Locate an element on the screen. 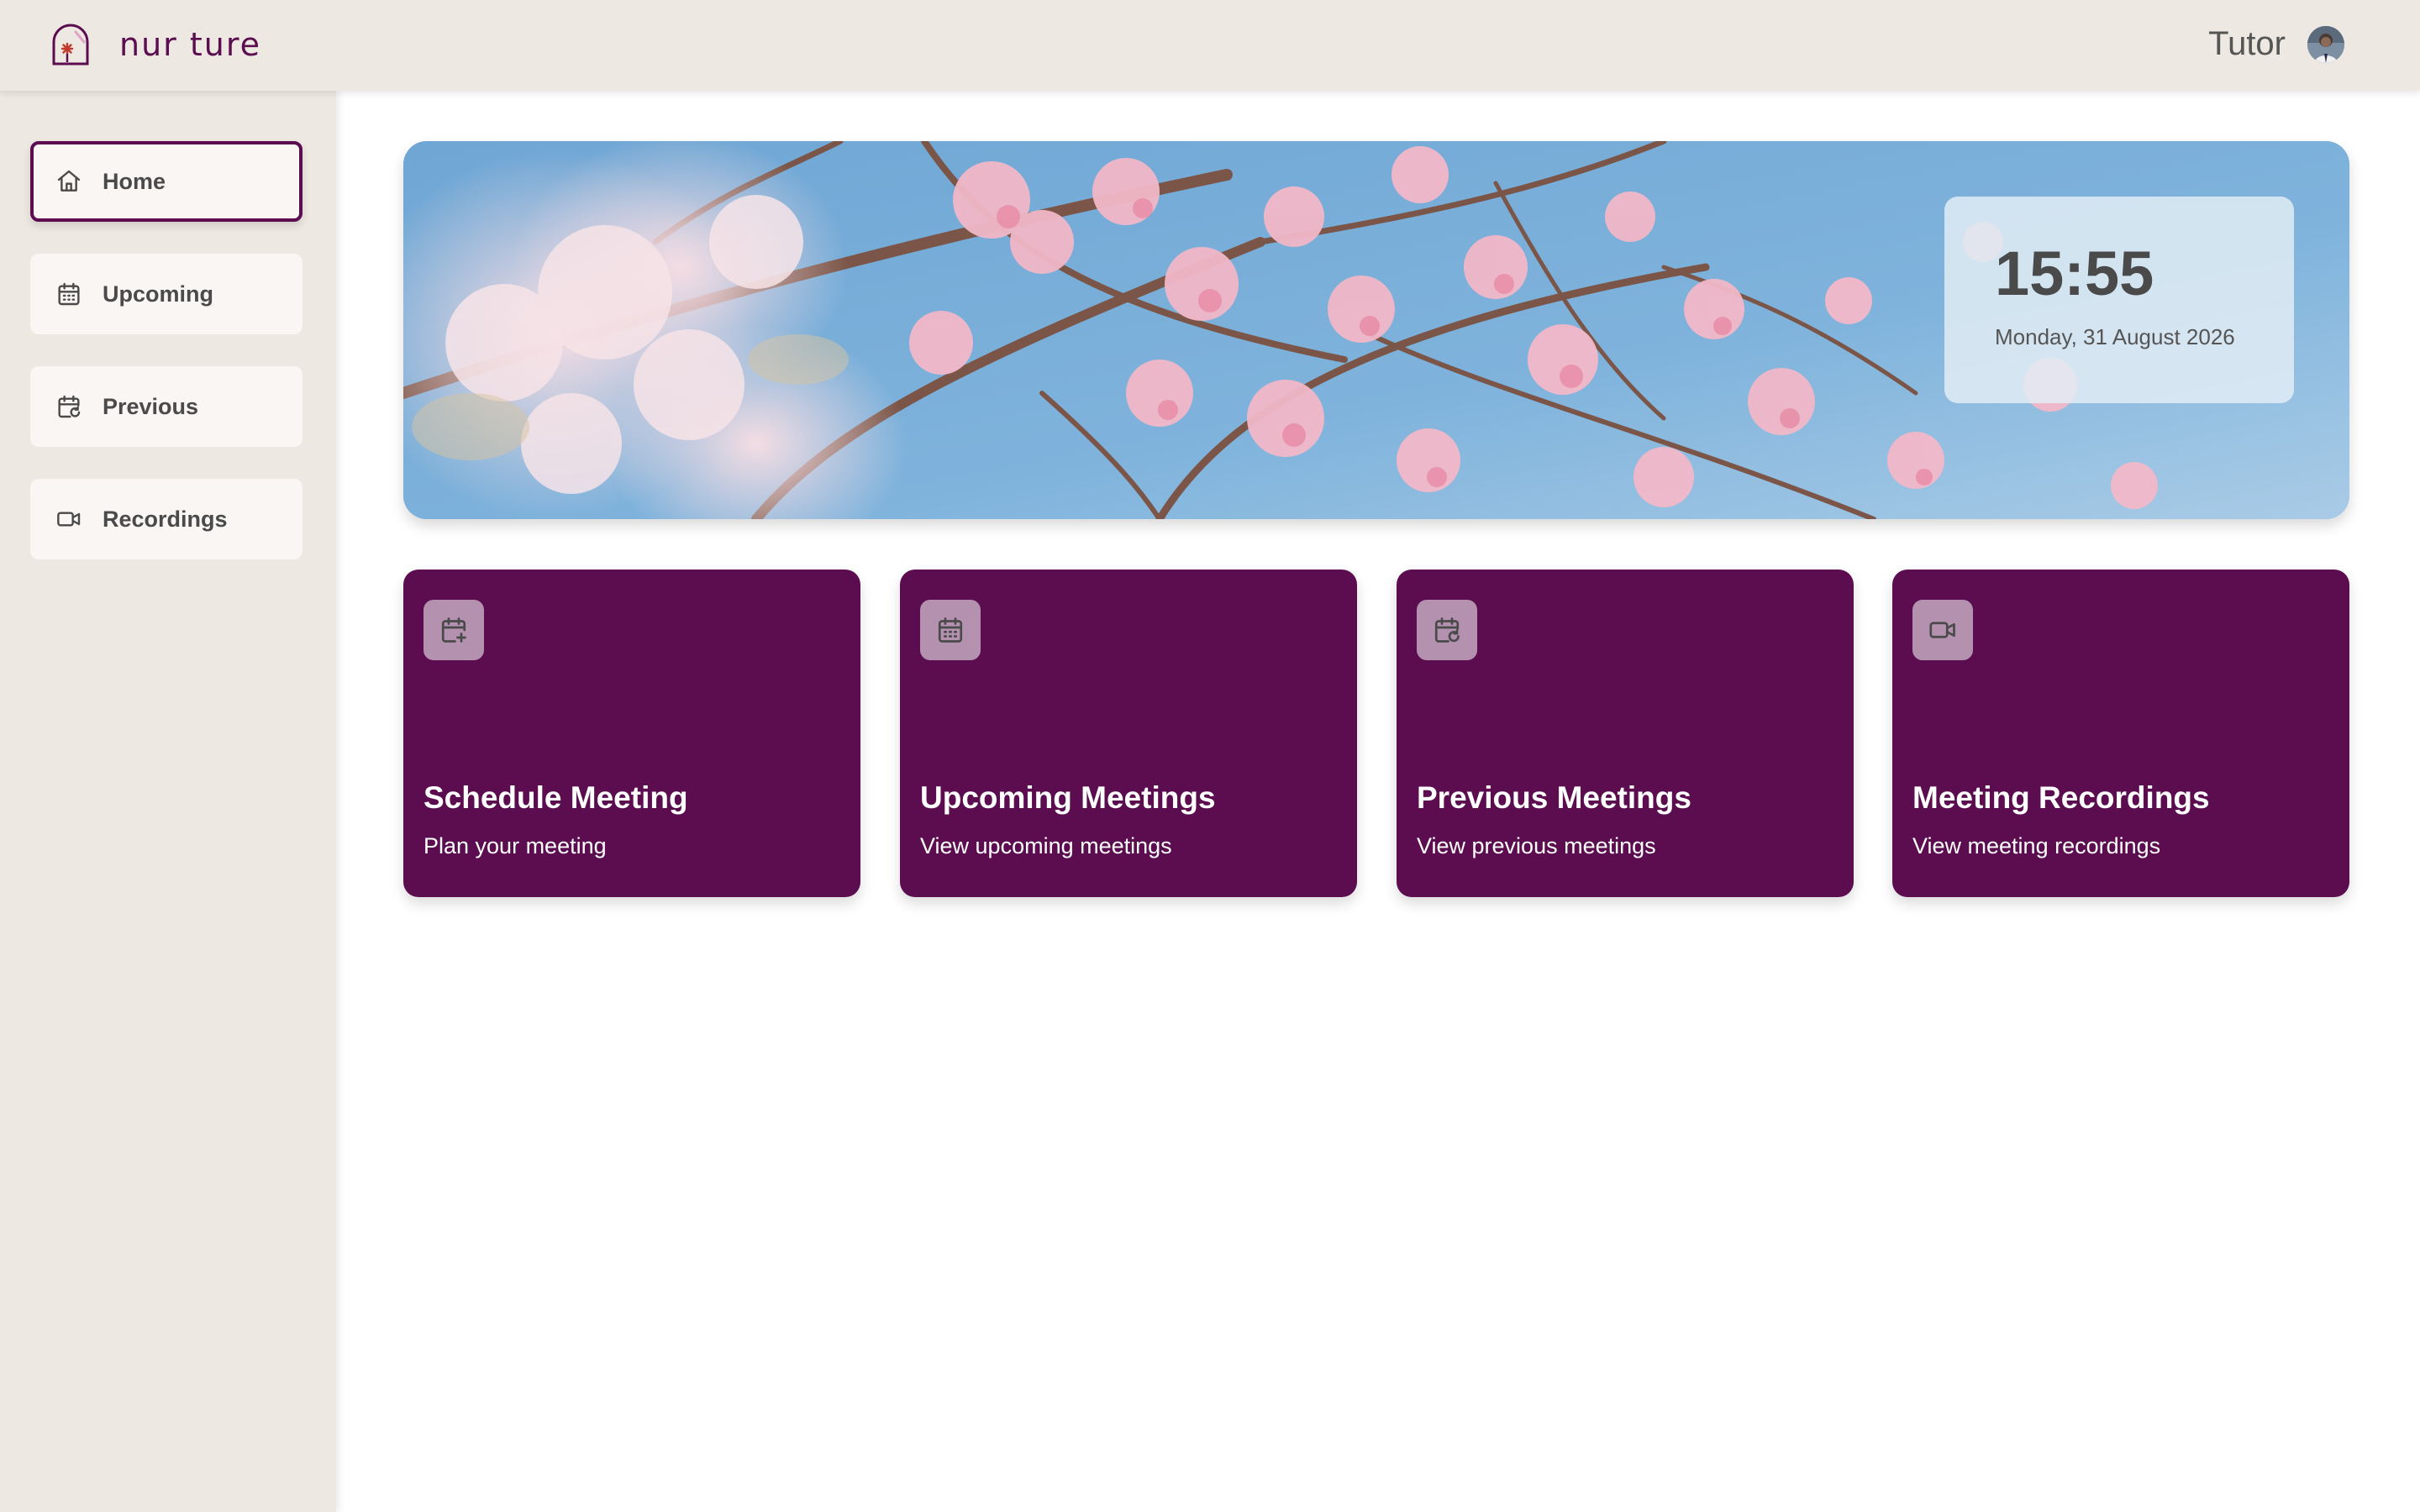 This screenshot has width=2420, height=1512. card-subtitle: Plan your meeting is located at coordinates (515, 845).